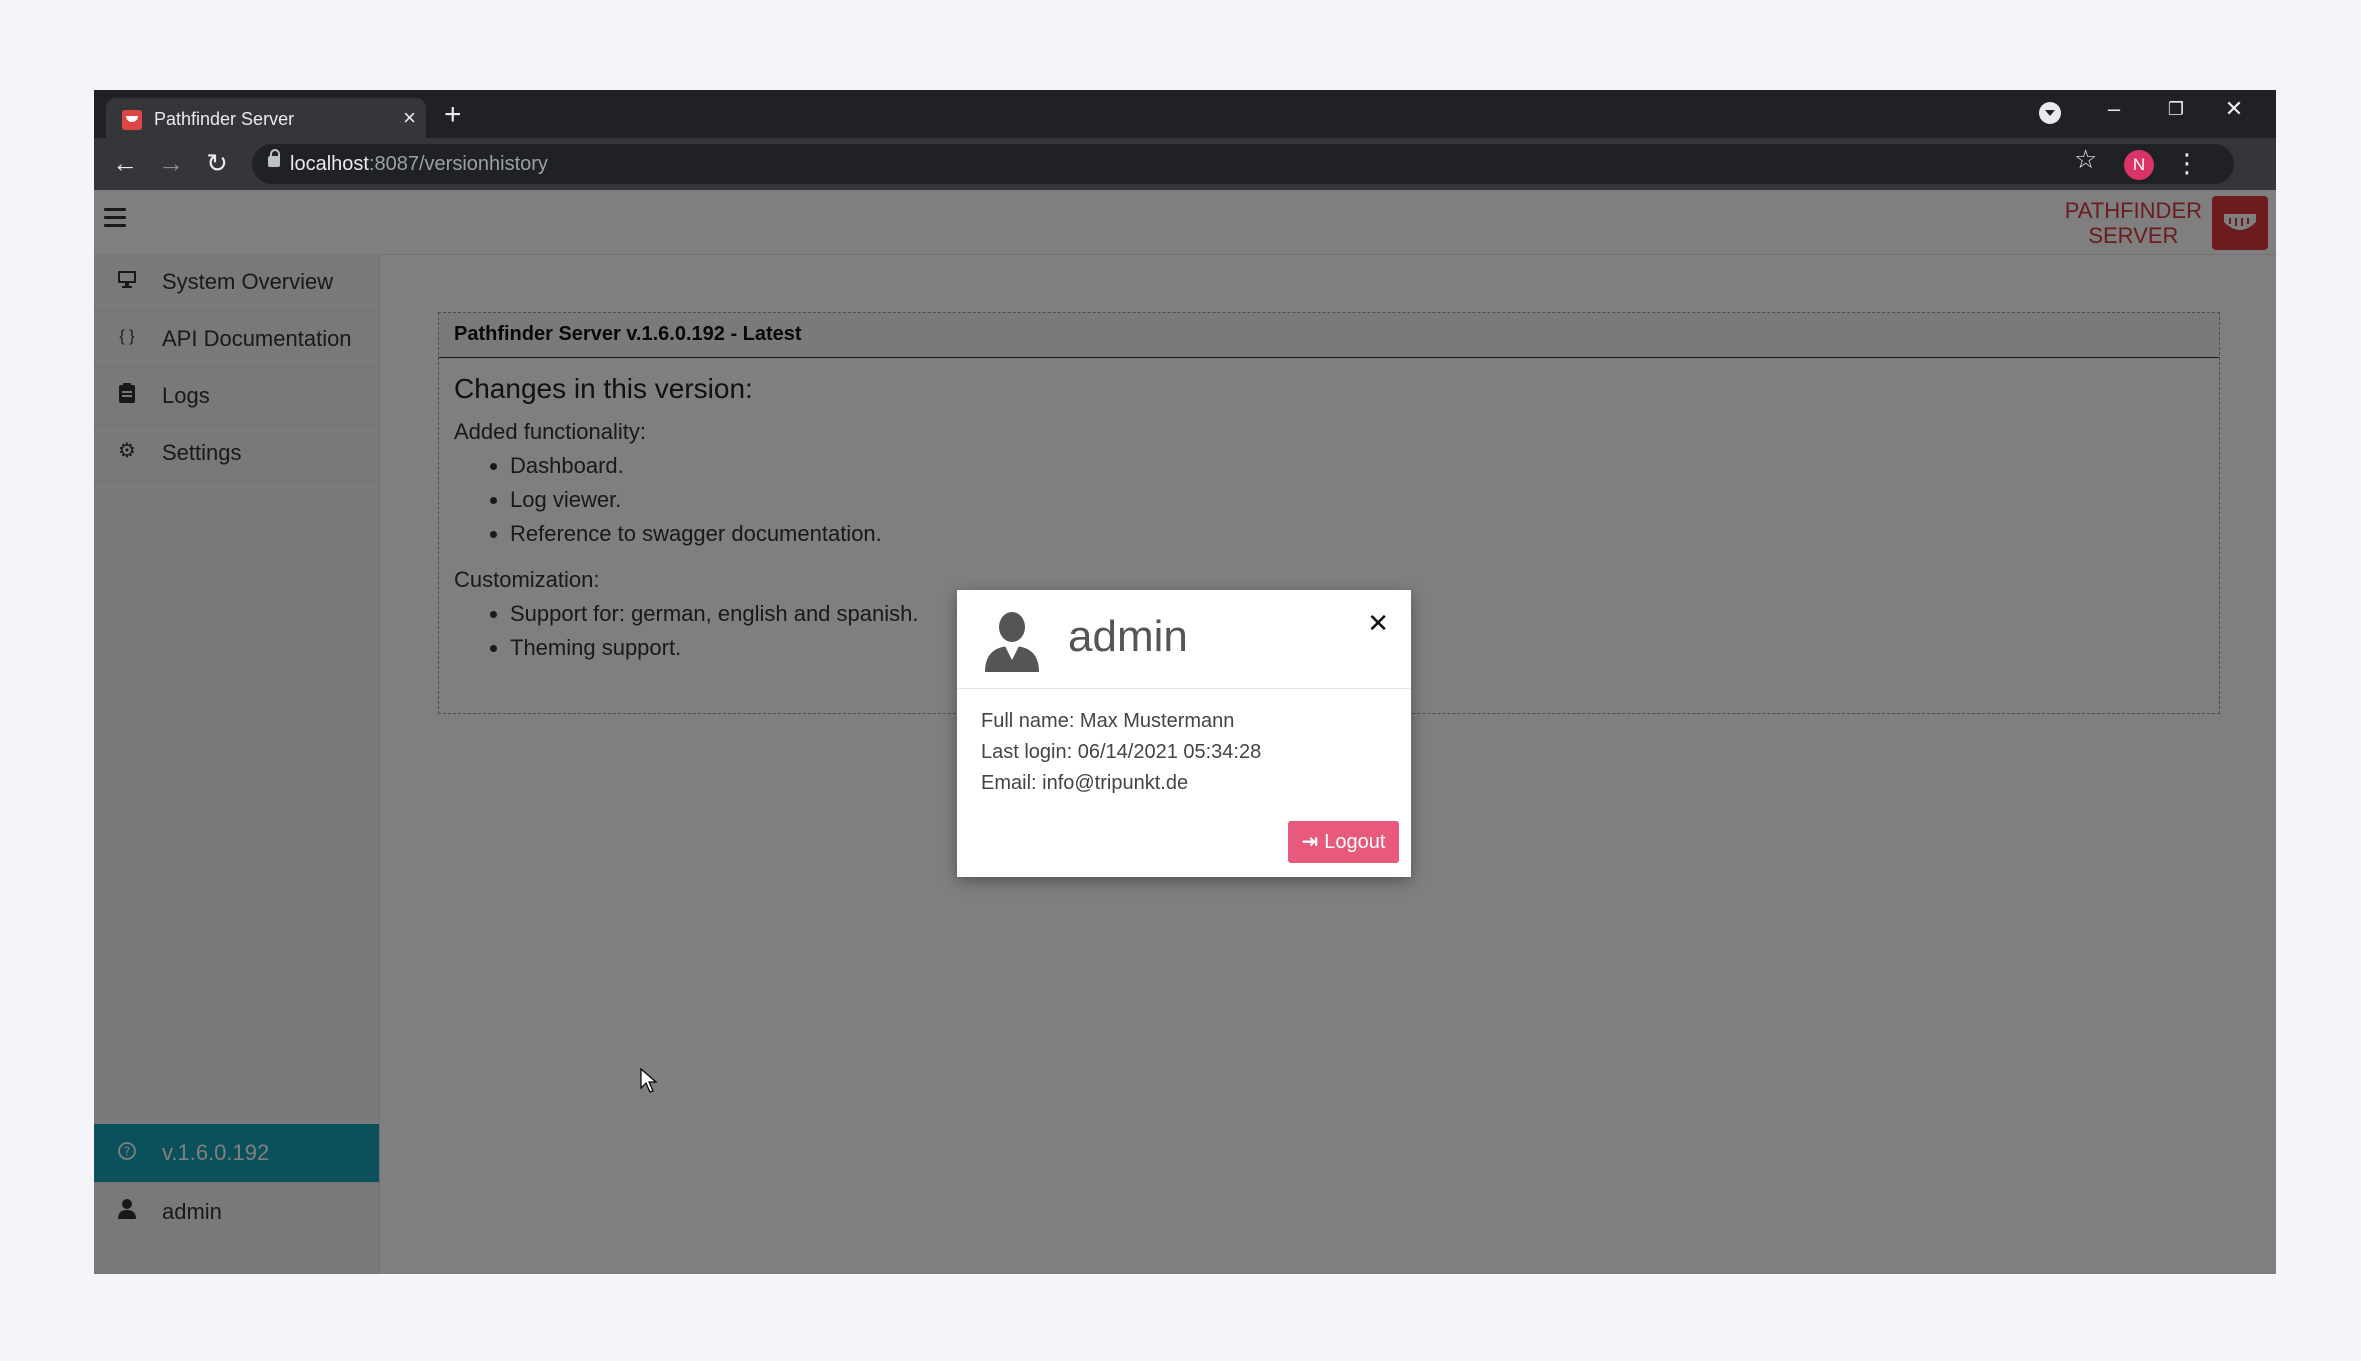 The image size is (2361, 1361). I want to click on tab-close-icon: ×, so click(409, 118).